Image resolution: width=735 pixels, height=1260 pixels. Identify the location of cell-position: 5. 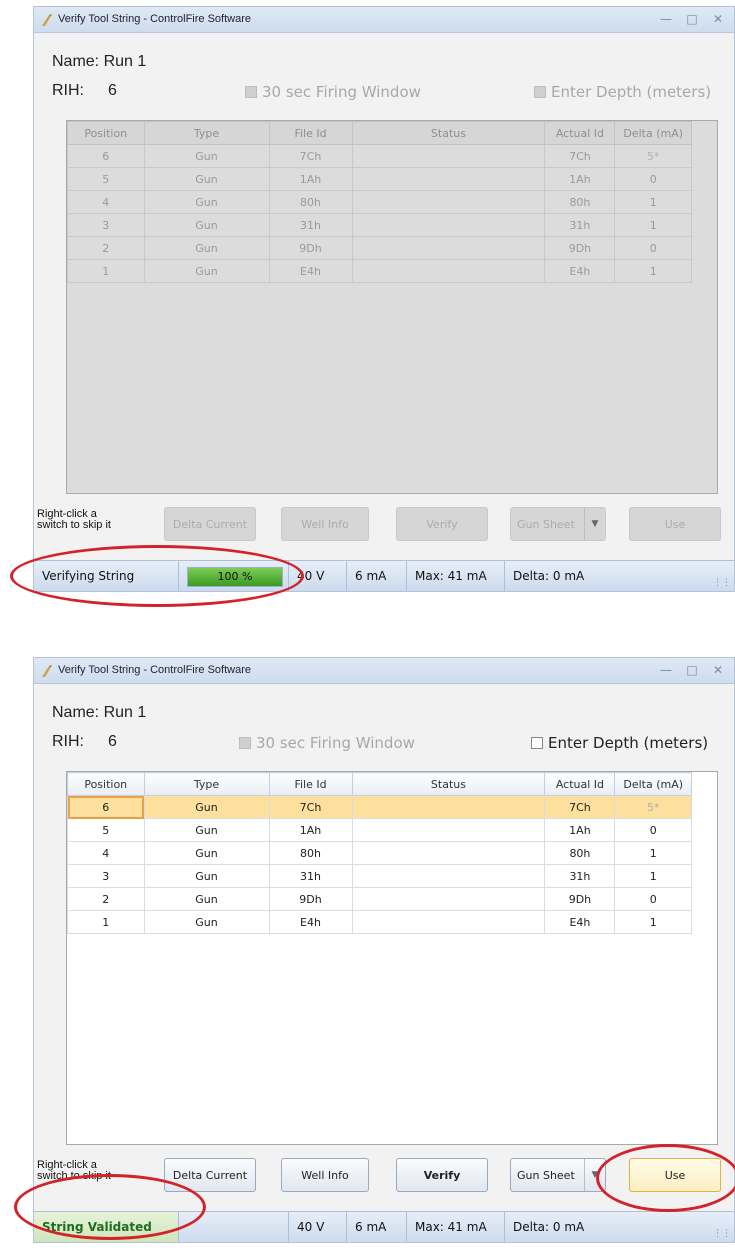
(106, 179).